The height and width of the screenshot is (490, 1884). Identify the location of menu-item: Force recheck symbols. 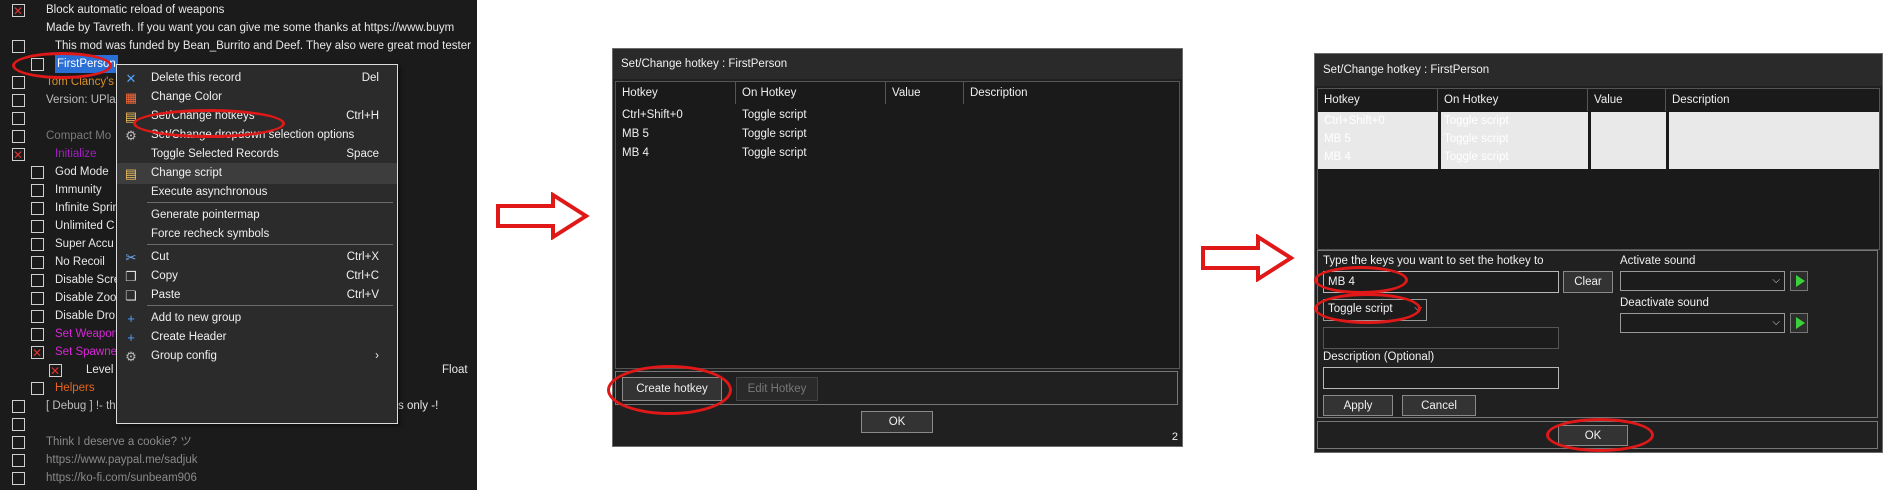
(257, 234).